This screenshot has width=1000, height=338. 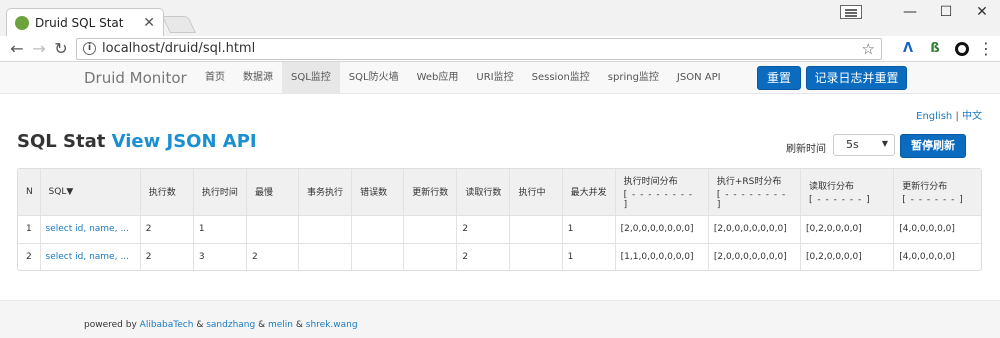 I want to click on refresh-interval-label: 刷新时间, so click(x=806, y=149).